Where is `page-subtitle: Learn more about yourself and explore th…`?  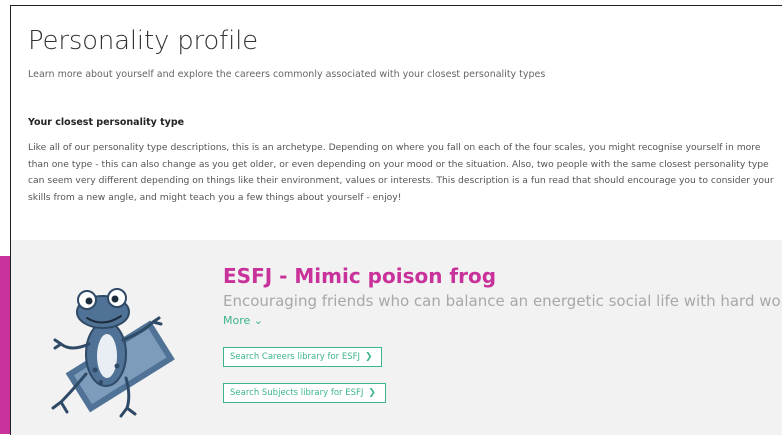
page-subtitle: Learn more about yourself and explore th… is located at coordinates (287, 74).